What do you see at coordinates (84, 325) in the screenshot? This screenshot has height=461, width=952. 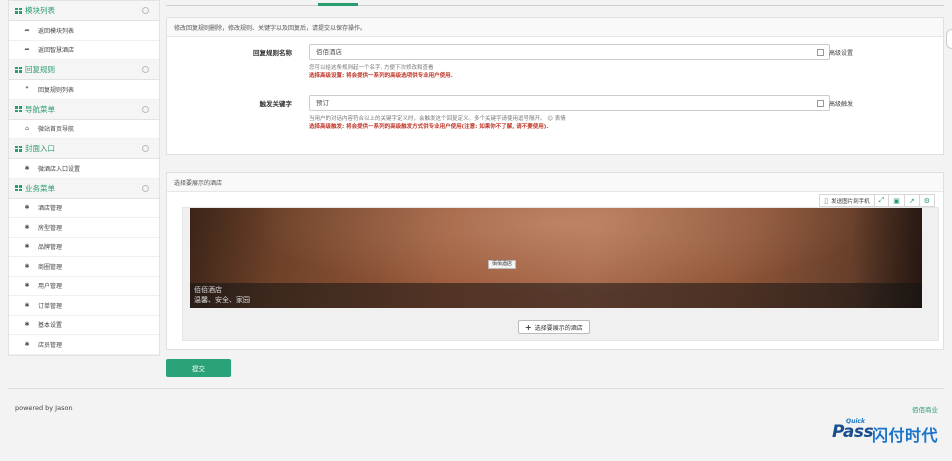 I see `sidebar-item: ✱ 基本设置` at bounding box center [84, 325].